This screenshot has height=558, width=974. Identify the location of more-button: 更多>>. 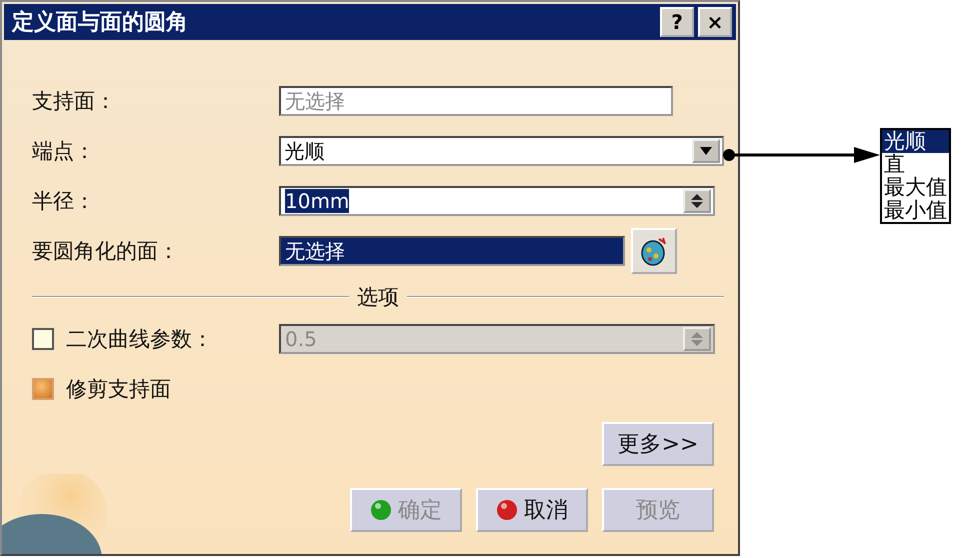
(658, 444).